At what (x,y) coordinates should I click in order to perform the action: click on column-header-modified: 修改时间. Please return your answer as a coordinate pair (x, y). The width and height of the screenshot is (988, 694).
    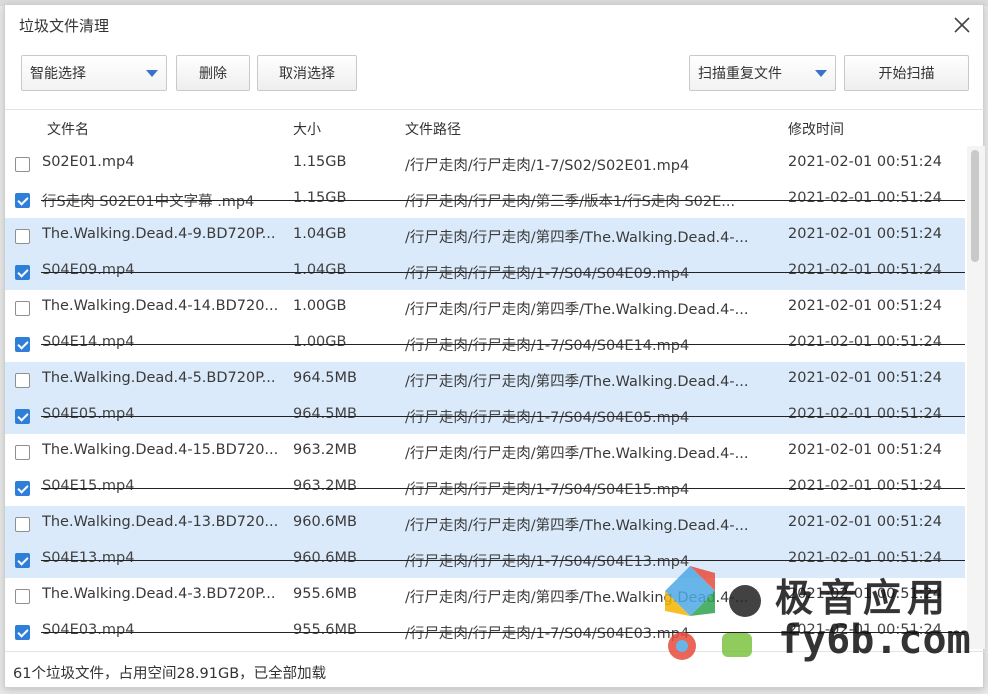
    Looking at the image, I should click on (816, 129).